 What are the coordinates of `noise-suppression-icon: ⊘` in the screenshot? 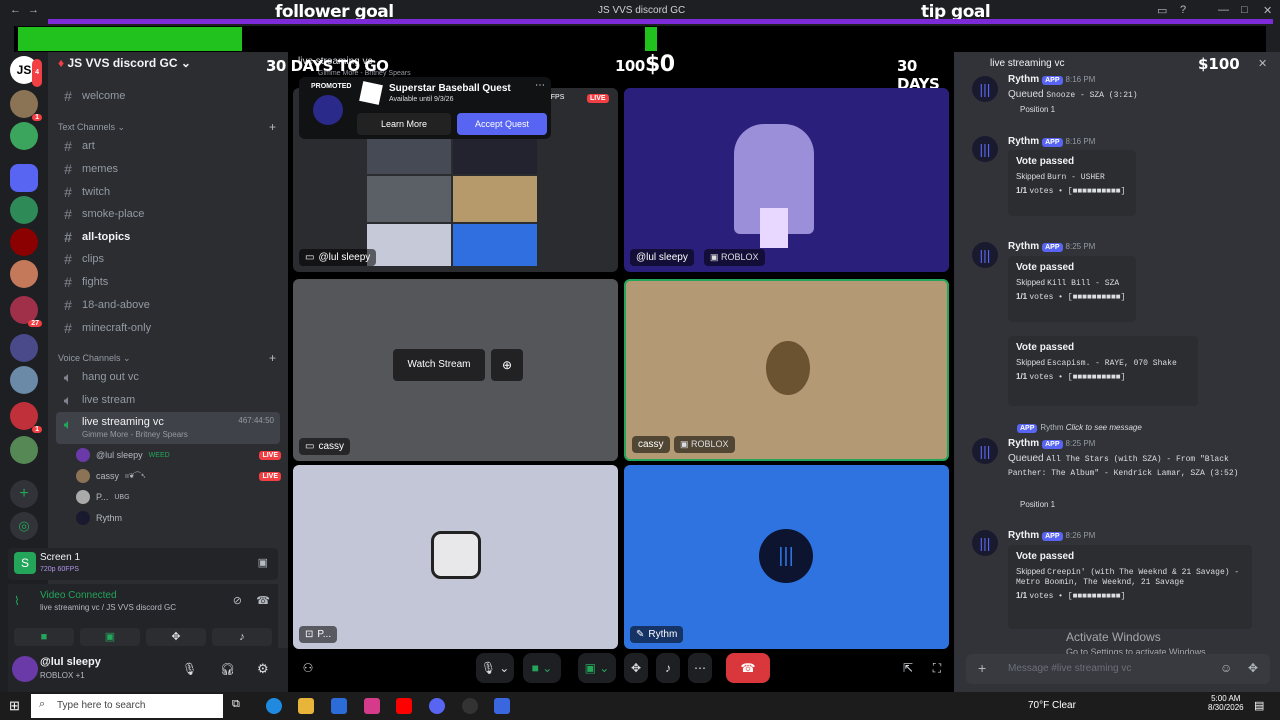 It's located at (237, 600).